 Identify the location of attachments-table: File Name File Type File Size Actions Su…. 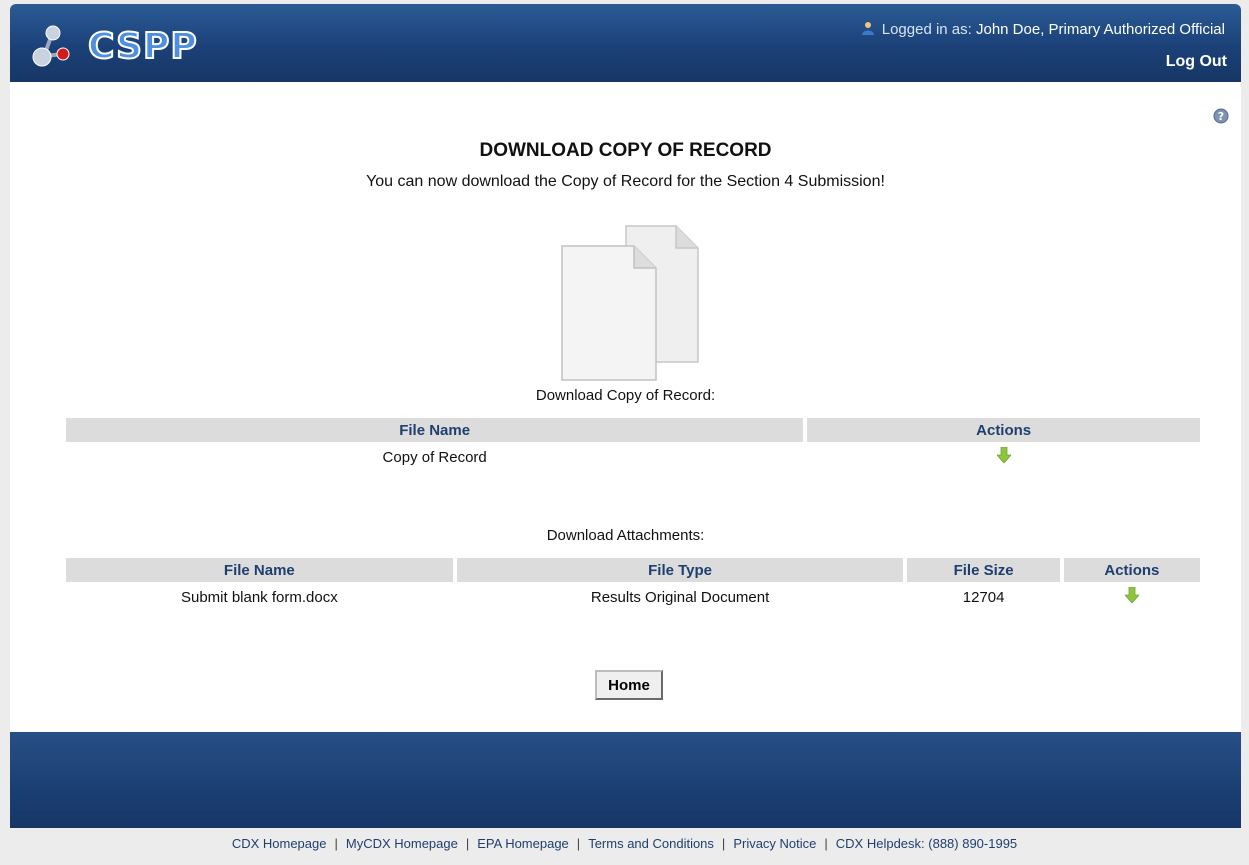
(633, 585).